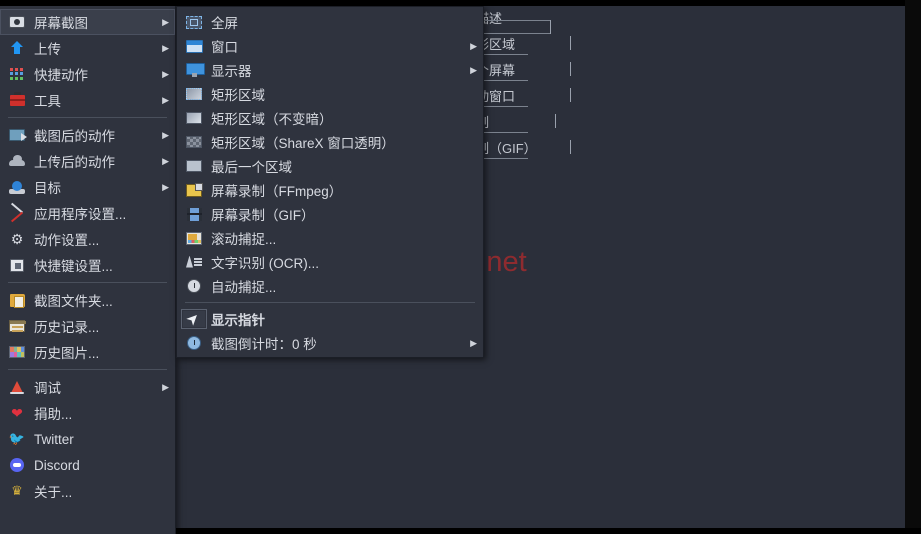  What do you see at coordinates (17, 213) in the screenshot?
I see `wrench-icon` at bounding box center [17, 213].